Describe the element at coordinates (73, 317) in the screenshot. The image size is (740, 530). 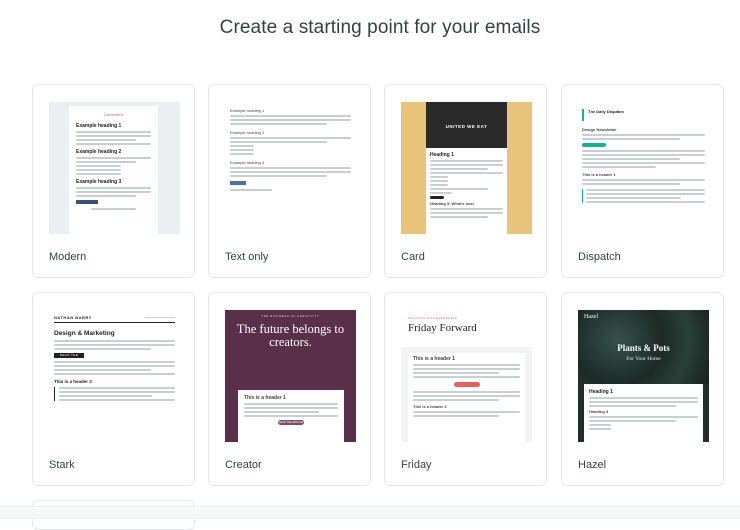
I see `preview-author-name: NATHAN BARRY` at that location.